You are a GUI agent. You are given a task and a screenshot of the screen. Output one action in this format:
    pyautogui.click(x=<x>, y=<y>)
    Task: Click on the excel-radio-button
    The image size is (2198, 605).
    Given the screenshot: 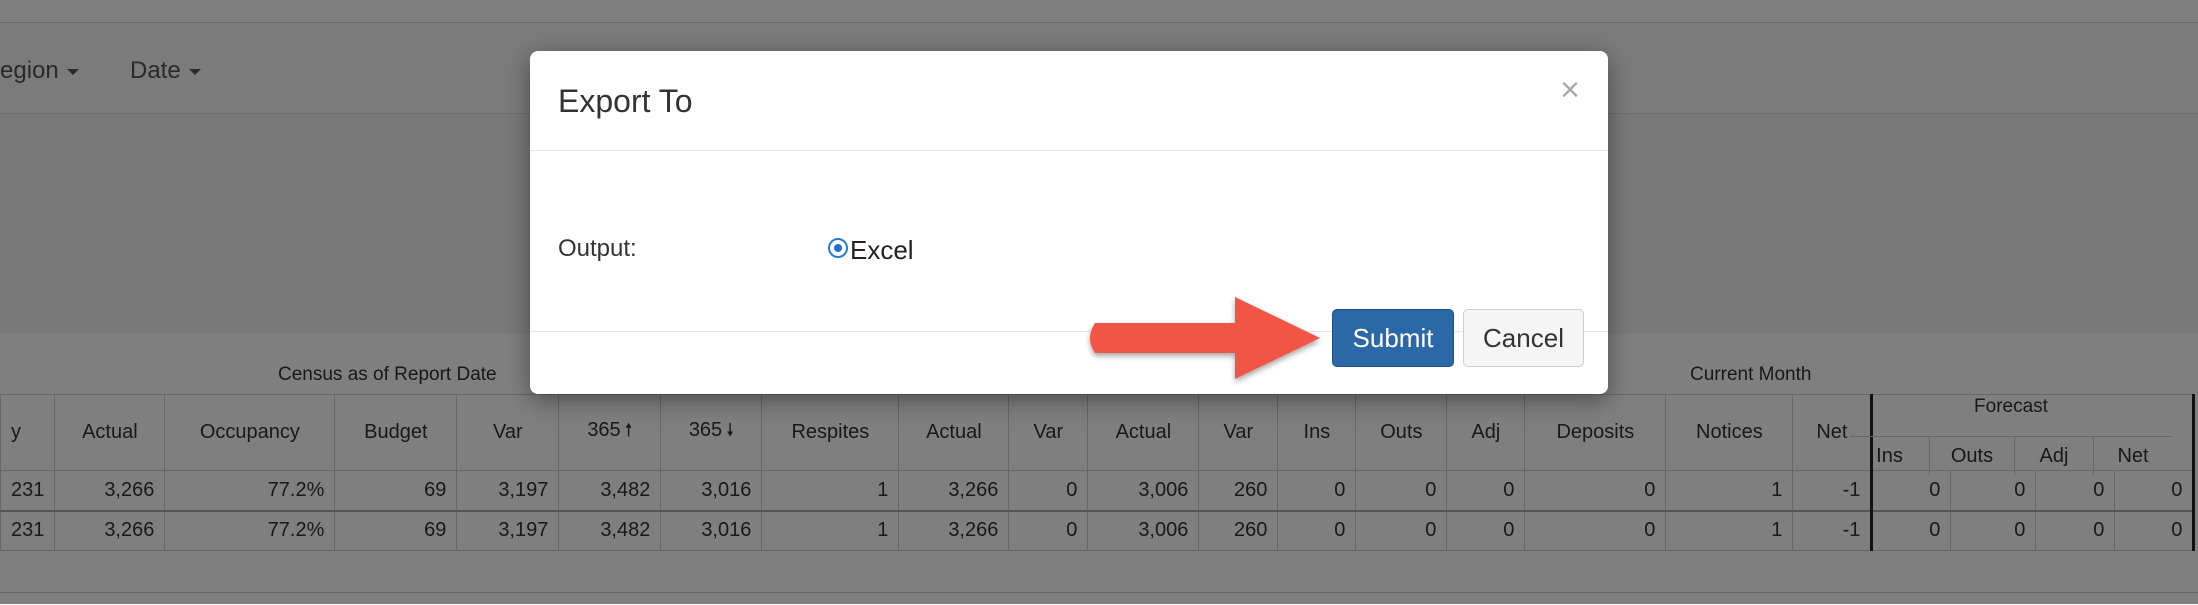 What is the action you would take?
    pyautogui.click(x=838, y=248)
    